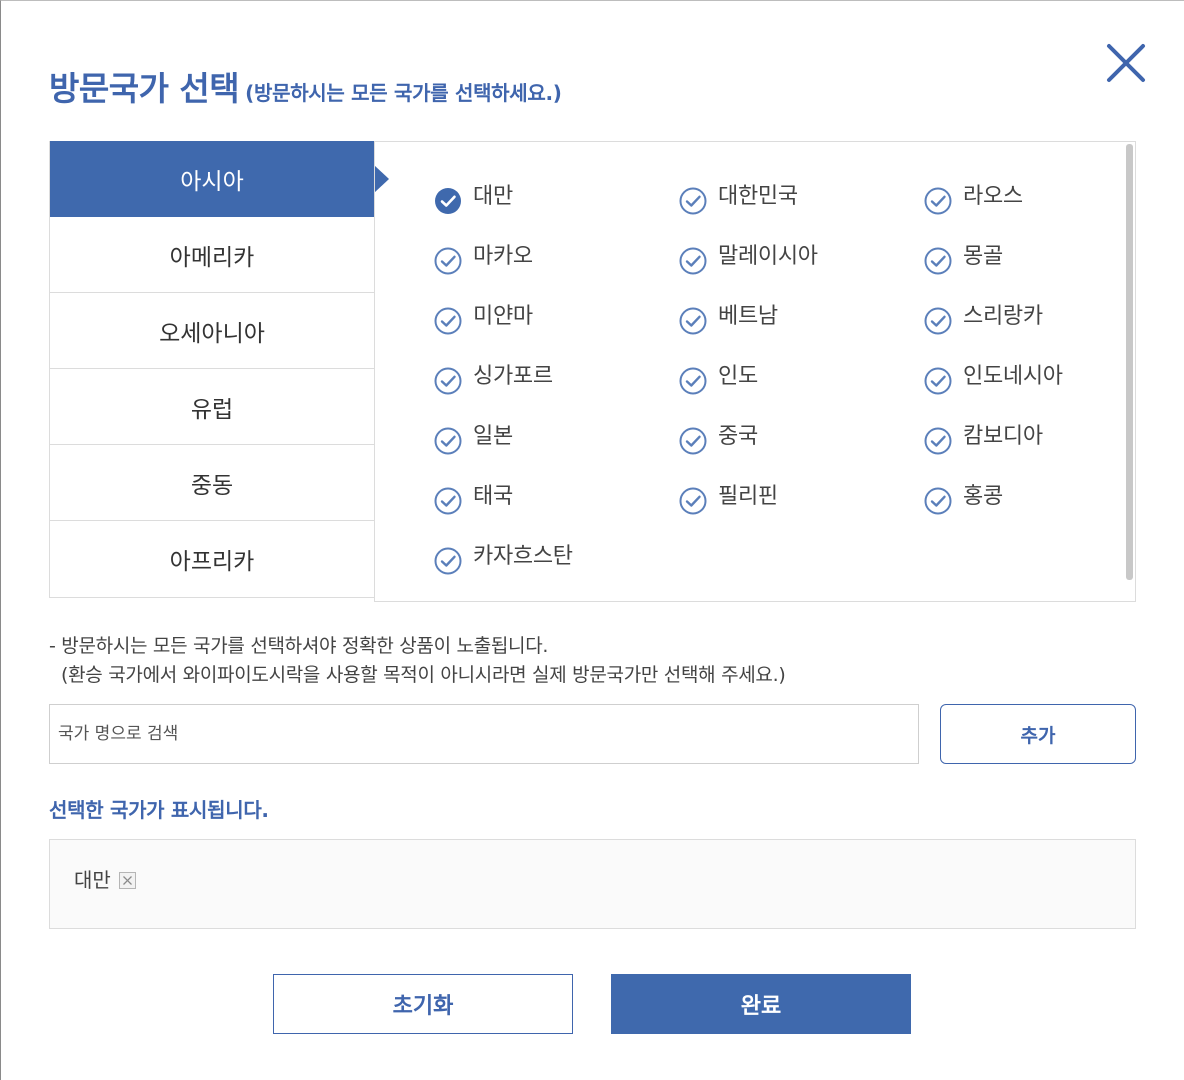 The height and width of the screenshot is (1080, 1184). Describe the element at coordinates (92, 880) in the screenshot. I see `selected-country-name: 대만` at that location.